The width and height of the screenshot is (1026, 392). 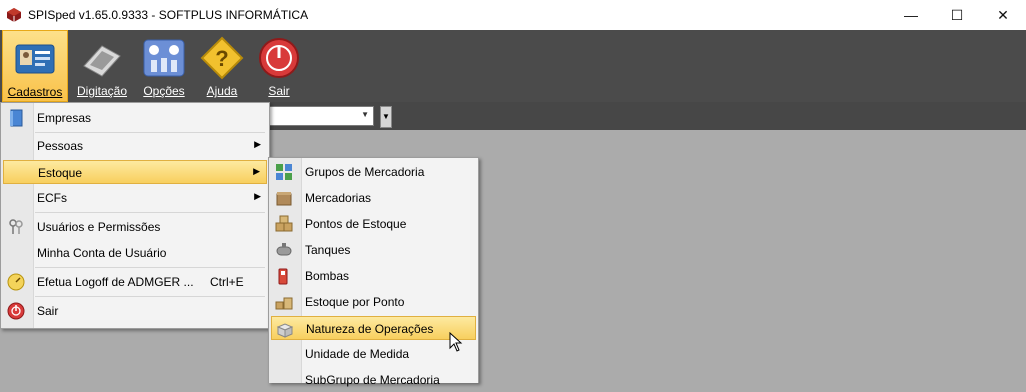 I want to click on menu-item-natureza-operacoes: Natureza de Operações, so click(x=373, y=328).